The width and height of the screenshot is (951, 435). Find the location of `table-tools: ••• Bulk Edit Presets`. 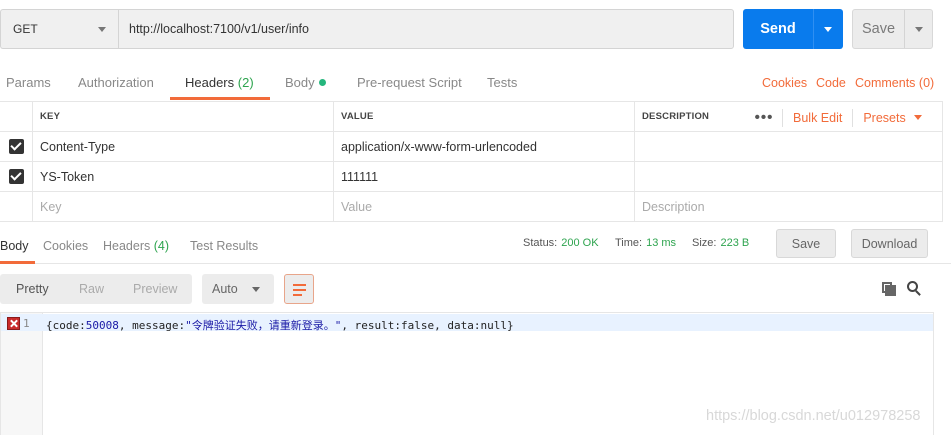

table-tools: ••• Bulk Edit Presets is located at coordinates (839, 117).